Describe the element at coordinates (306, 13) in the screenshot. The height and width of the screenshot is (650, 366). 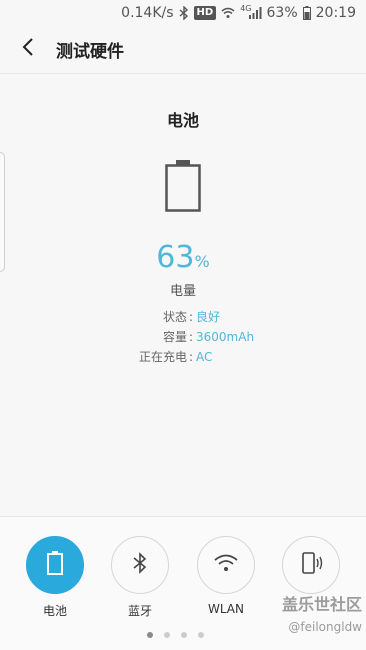
I see `battery-charging-status-icon` at that location.